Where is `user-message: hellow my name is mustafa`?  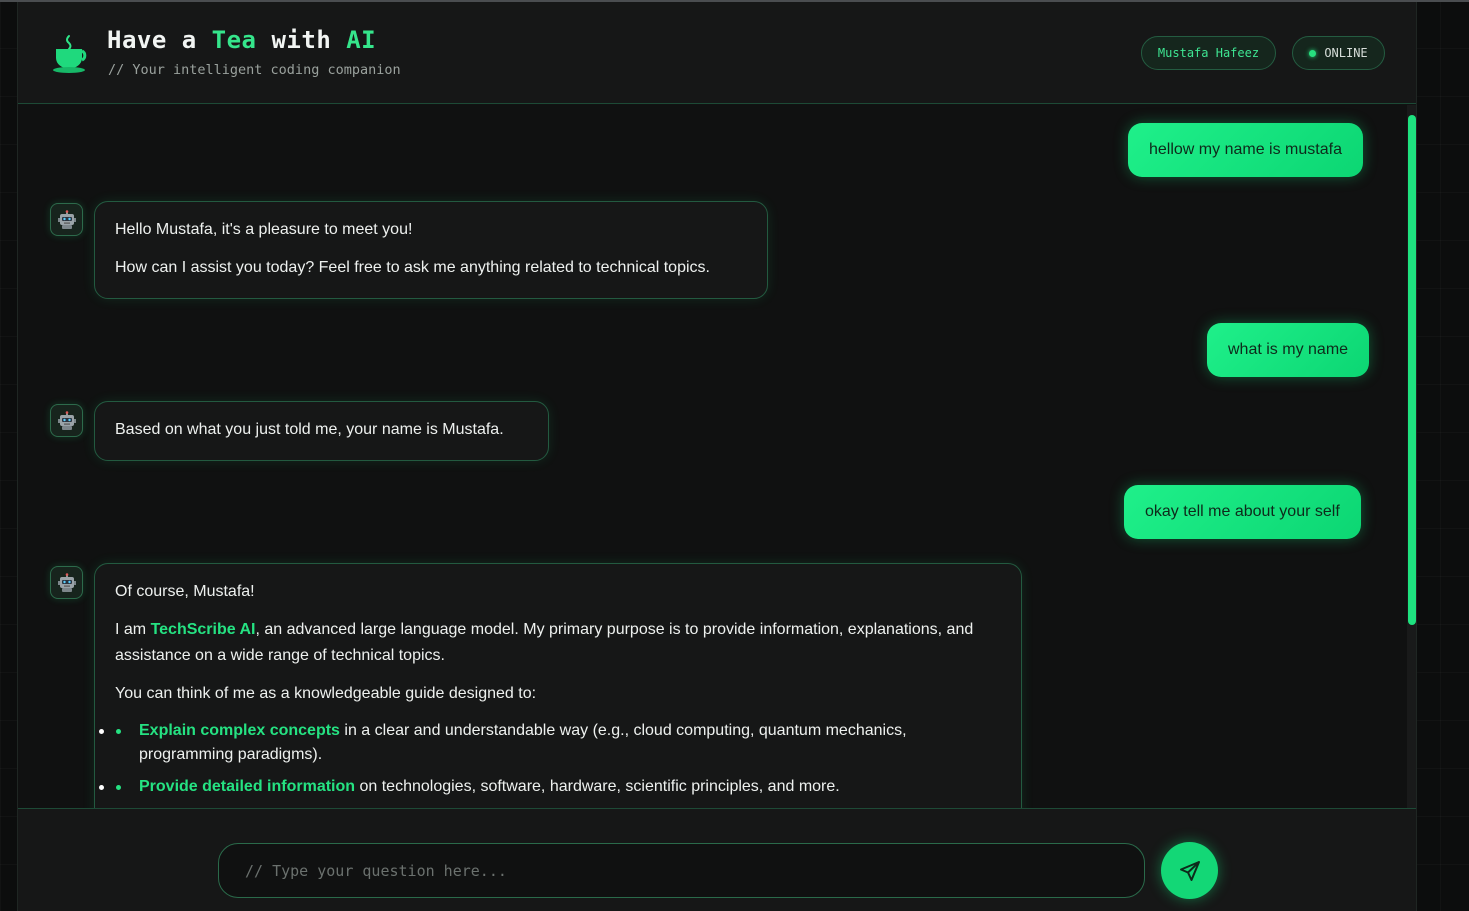
user-message: hellow my name is mustafa is located at coordinates (1245, 150).